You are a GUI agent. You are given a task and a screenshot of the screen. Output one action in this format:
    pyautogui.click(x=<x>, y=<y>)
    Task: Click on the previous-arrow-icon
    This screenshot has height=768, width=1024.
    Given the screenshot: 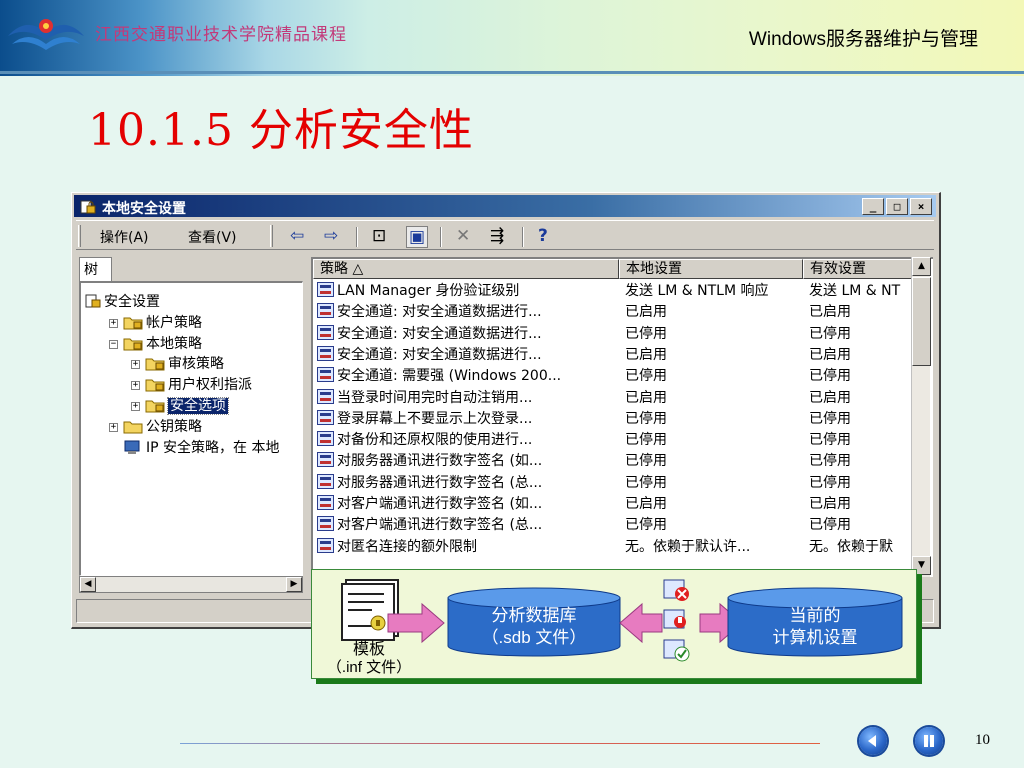 What is the action you would take?
    pyautogui.click(x=872, y=741)
    